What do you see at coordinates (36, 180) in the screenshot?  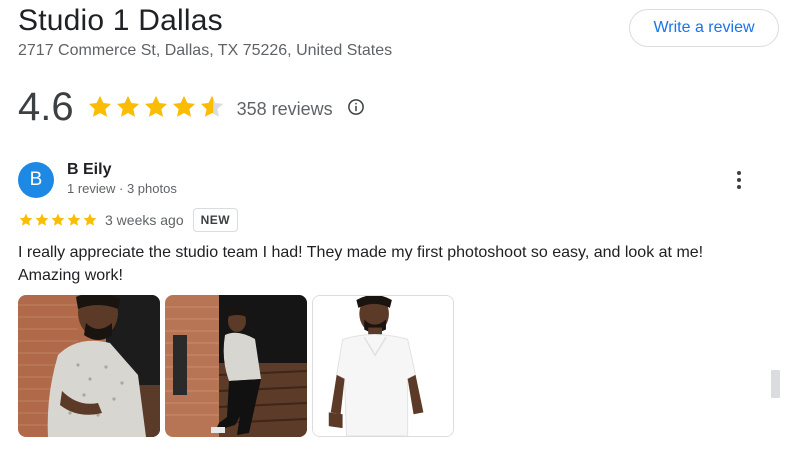 I see `avatar: B` at bounding box center [36, 180].